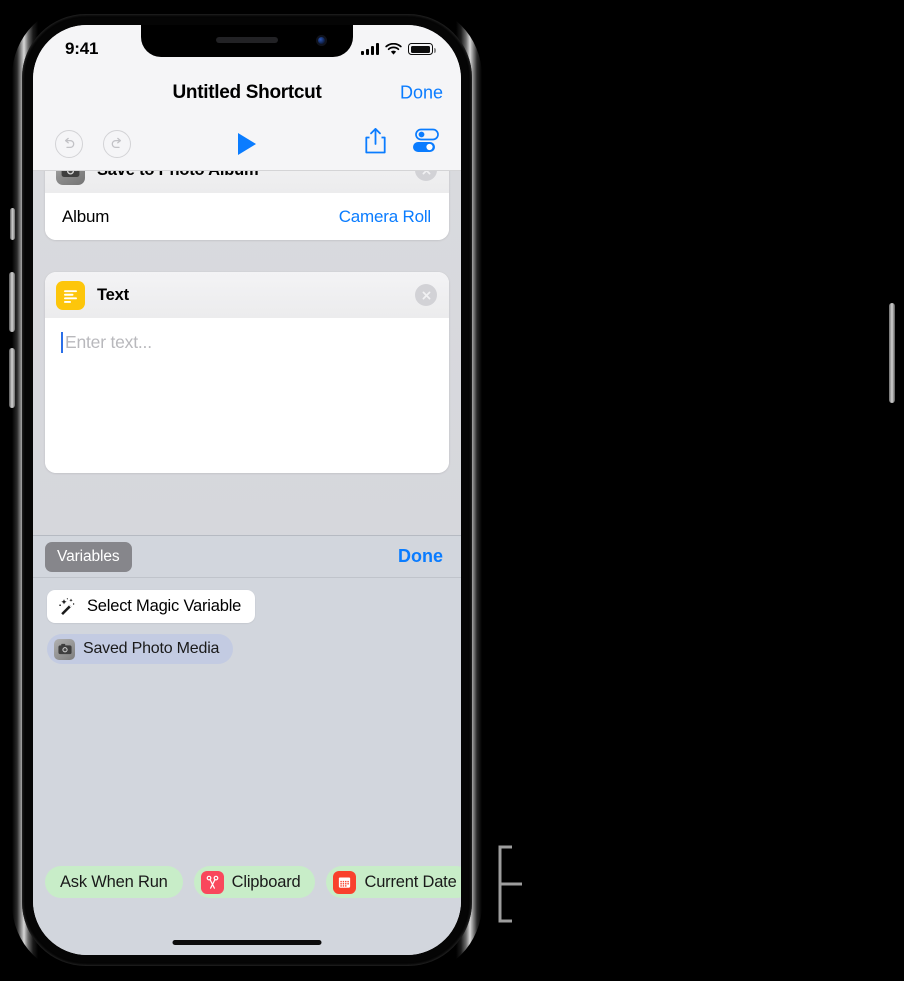  What do you see at coordinates (82, 48) in the screenshot?
I see `status-time: 9:41` at bounding box center [82, 48].